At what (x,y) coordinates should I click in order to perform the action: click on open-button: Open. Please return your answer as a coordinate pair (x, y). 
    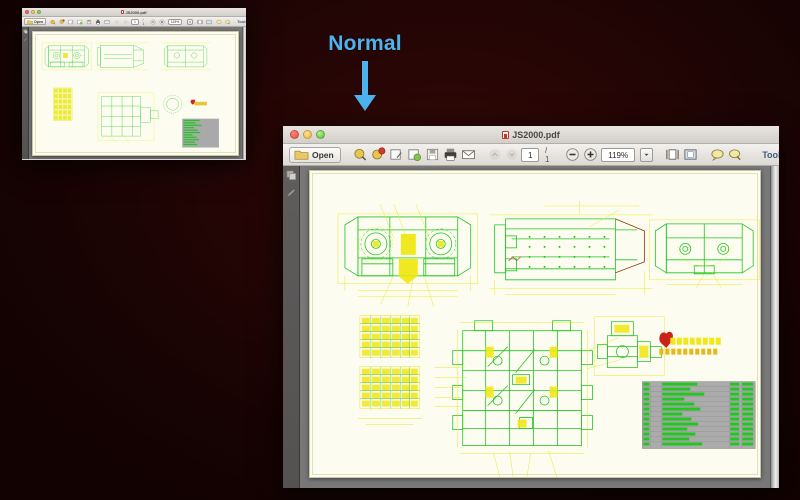
    Looking at the image, I should click on (315, 154).